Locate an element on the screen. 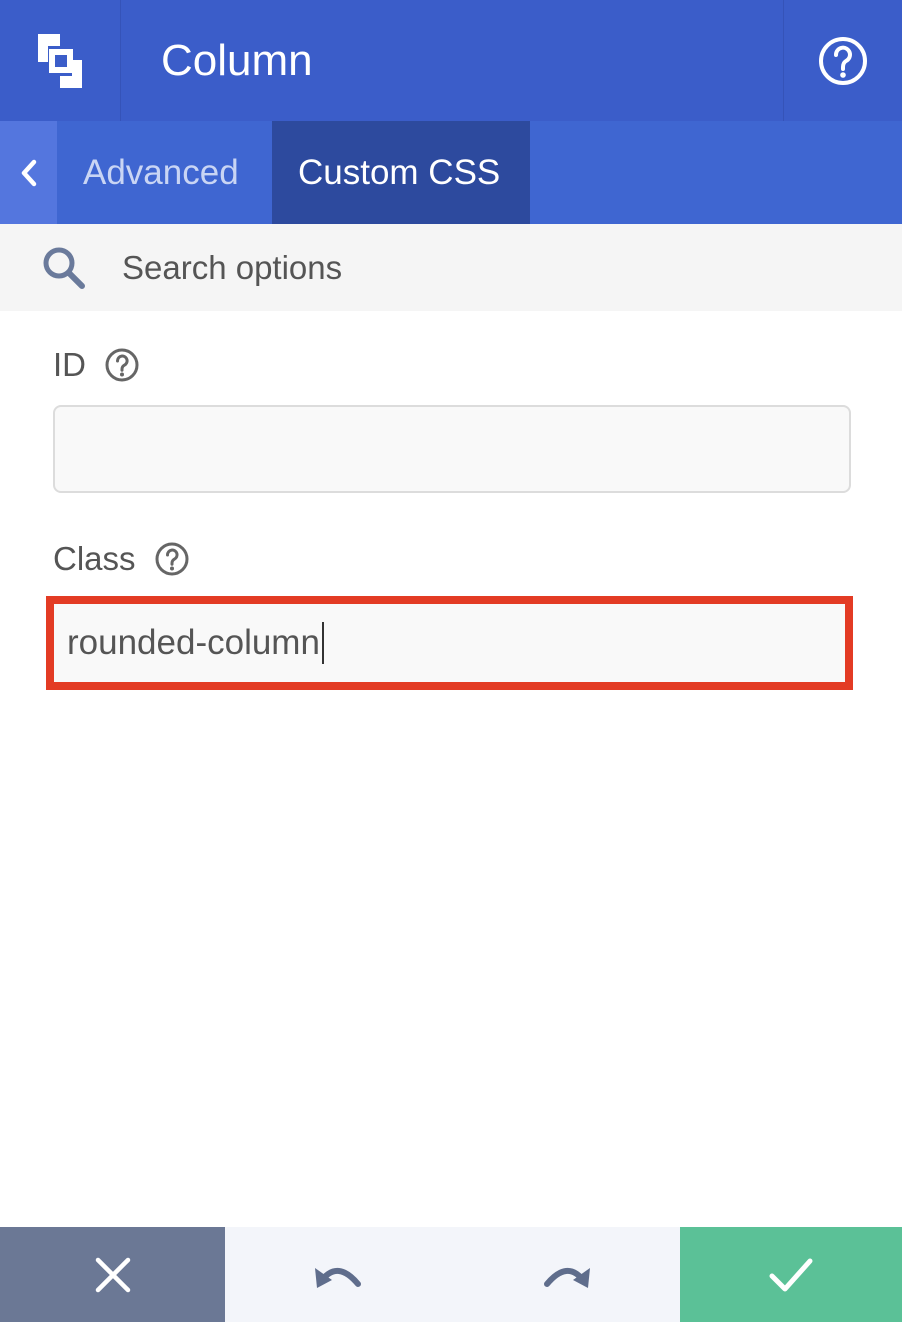  check-icon is located at coordinates (791, 1274).